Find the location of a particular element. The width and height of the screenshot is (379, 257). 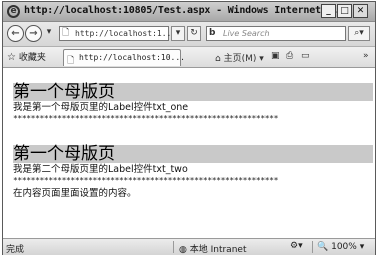

settings-icon: ⚙▾ is located at coordinates (296, 246).